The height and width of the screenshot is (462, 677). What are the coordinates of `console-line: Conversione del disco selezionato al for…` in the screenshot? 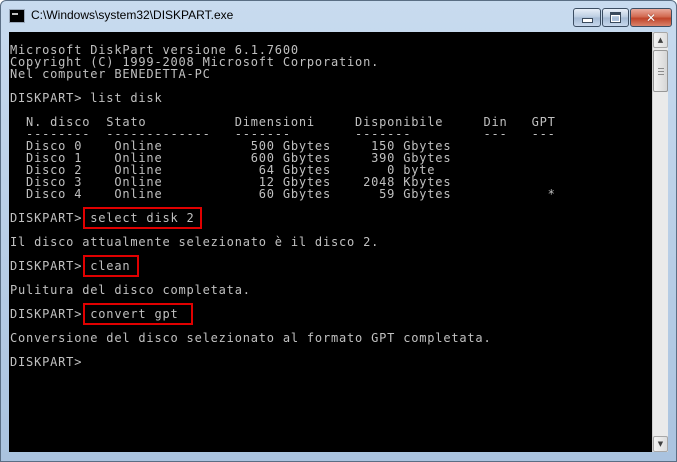 It's located at (251, 338).